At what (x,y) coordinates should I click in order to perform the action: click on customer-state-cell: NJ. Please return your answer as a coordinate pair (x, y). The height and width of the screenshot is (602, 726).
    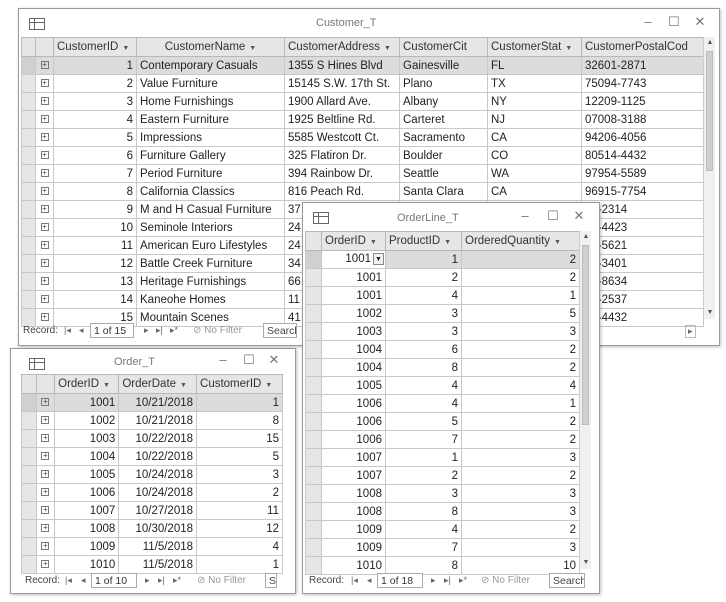
    Looking at the image, I should click on (534, 119).